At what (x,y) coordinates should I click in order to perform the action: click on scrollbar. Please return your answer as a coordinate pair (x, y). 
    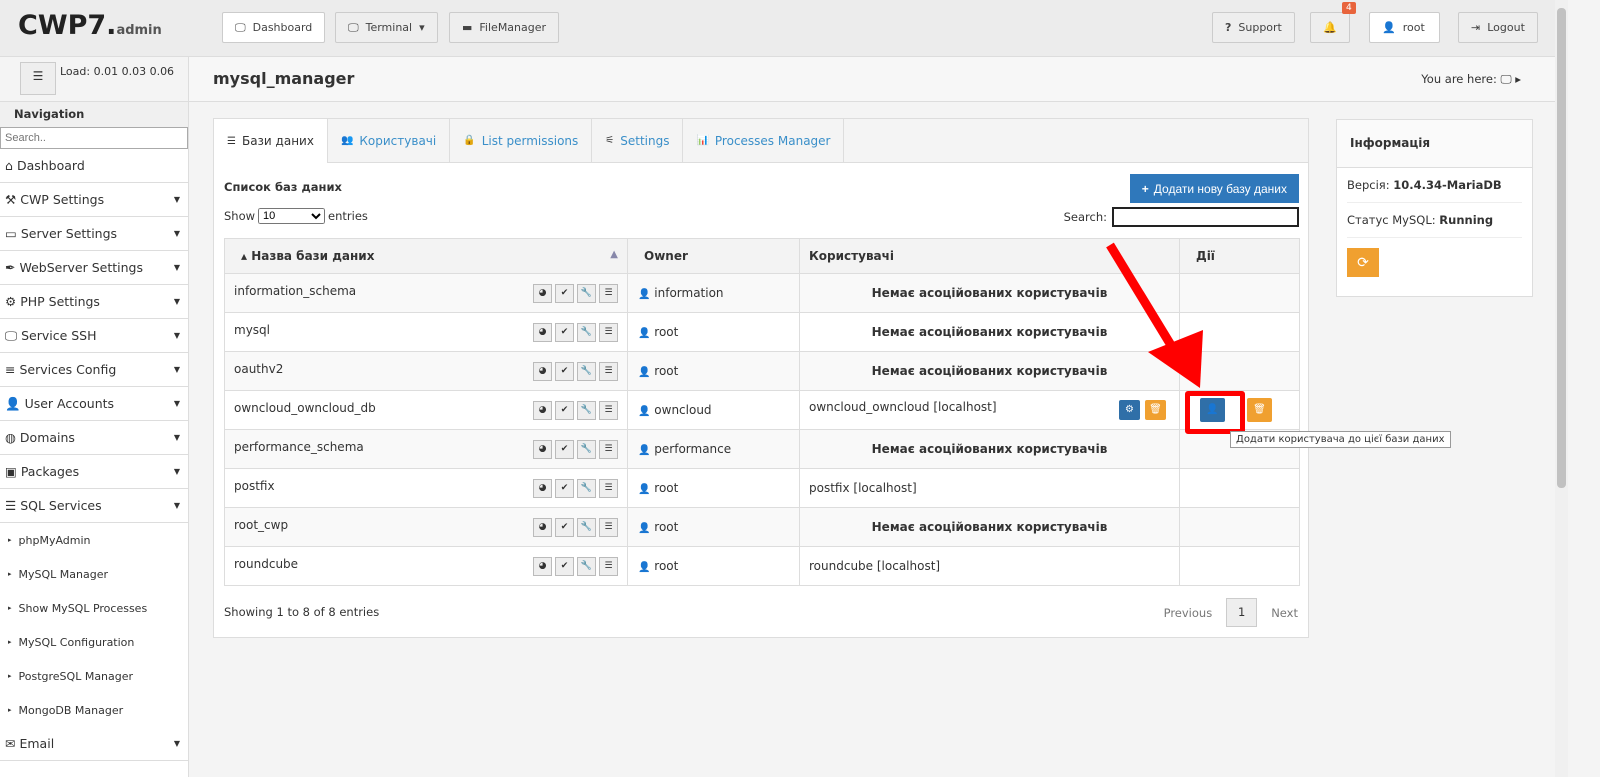
    Looking at the image, I should click on (1561, 388).